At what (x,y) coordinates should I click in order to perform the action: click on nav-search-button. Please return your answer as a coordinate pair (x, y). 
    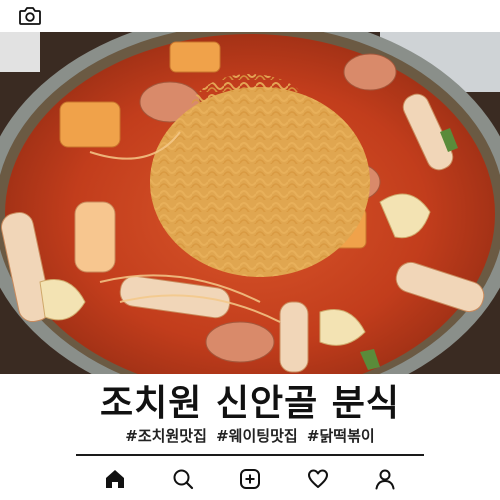
    Looking at the image, I should click on (183, 479).